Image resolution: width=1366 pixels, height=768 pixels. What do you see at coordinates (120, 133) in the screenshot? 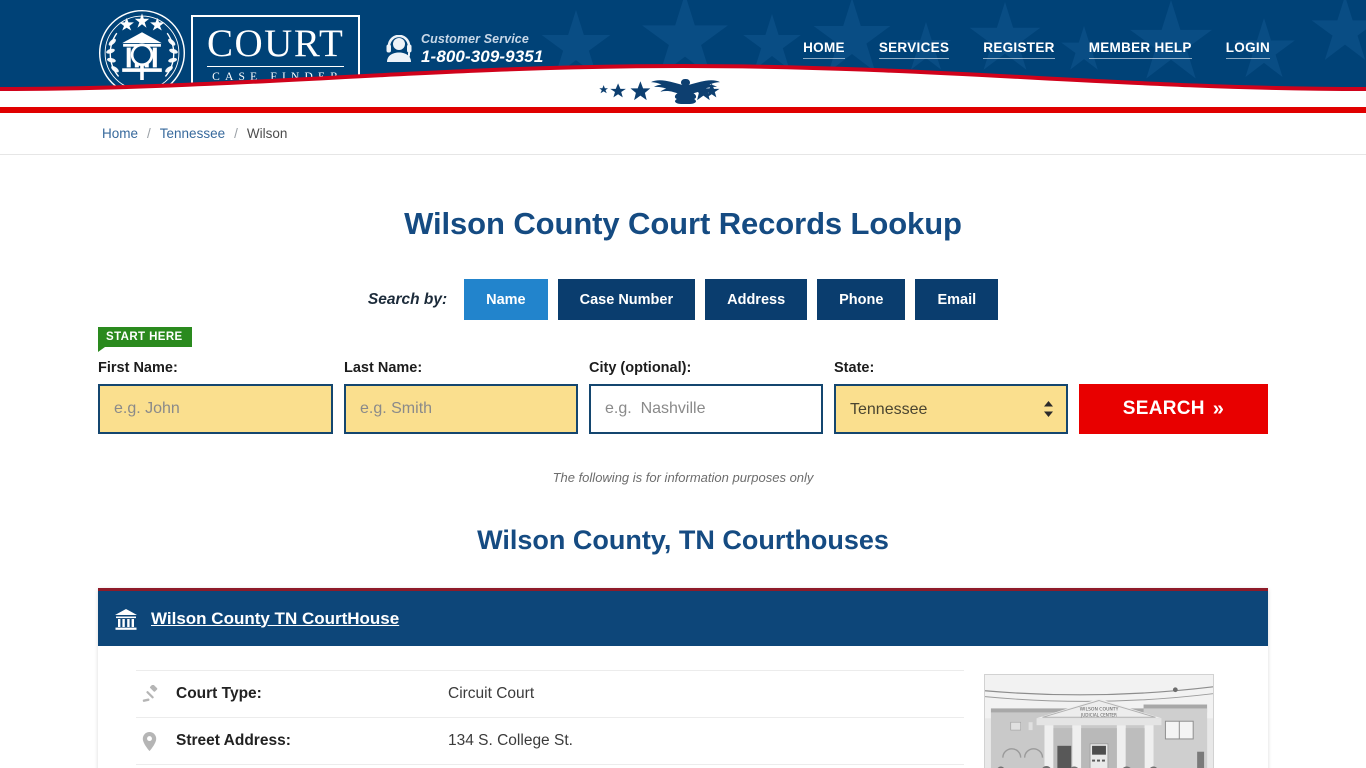
I see `breadcrumb-item-home: Home` at bounding box center [120, 133].